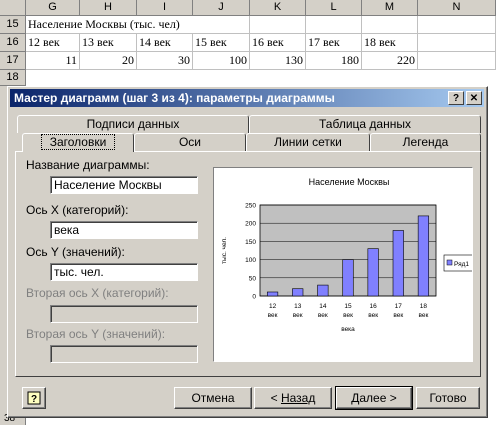 This screenshot has height=425, width=496. What do you see at coordinates (323, 315) in the screenshot?
I see `x-tick-label-unit-2: век` at bounding box center [323, 315].